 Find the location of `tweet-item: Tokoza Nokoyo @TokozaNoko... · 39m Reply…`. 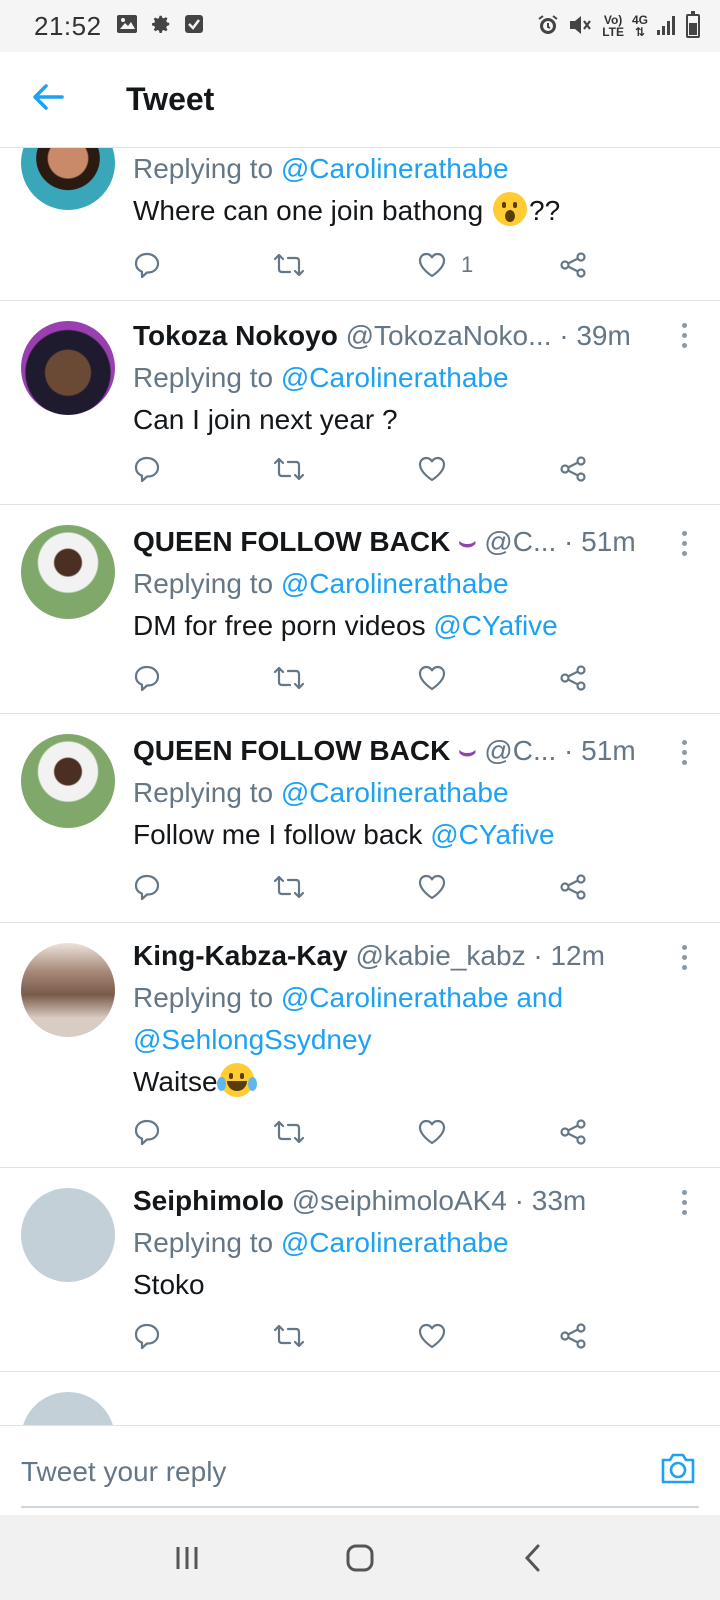

tweet-item: Tokoza Nokoyo @TokozaNoko... · 39m Reply… is located at coordinates (360, 403).